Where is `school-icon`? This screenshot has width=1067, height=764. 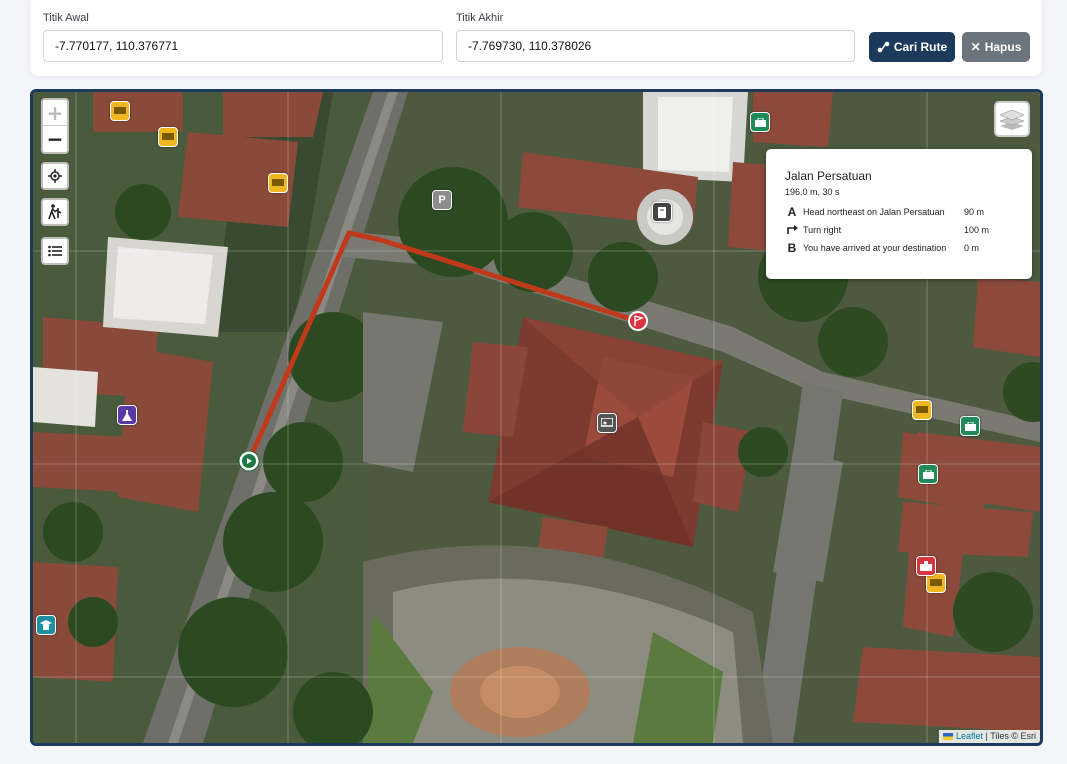 school-icon is located at coordinates (46, 625).